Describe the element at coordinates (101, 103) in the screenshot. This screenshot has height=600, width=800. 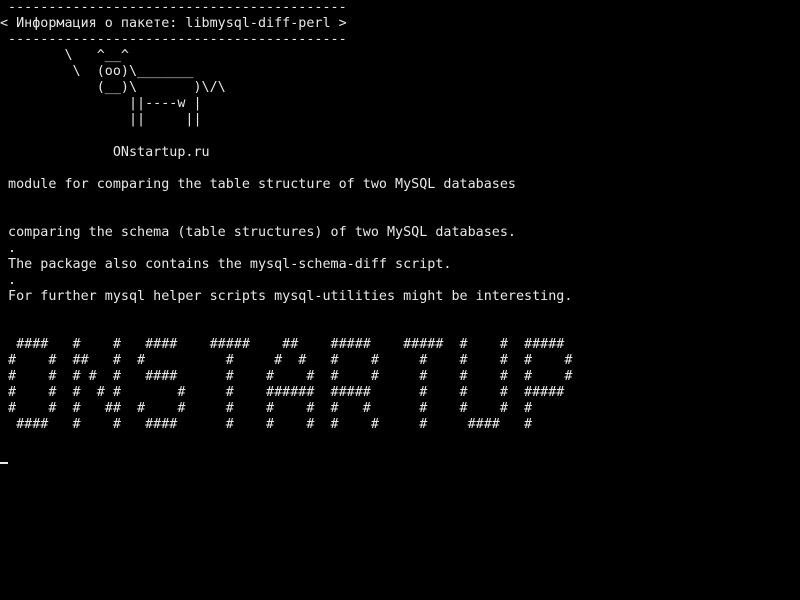
I see `cow-art-line: ||----w |` at that location.